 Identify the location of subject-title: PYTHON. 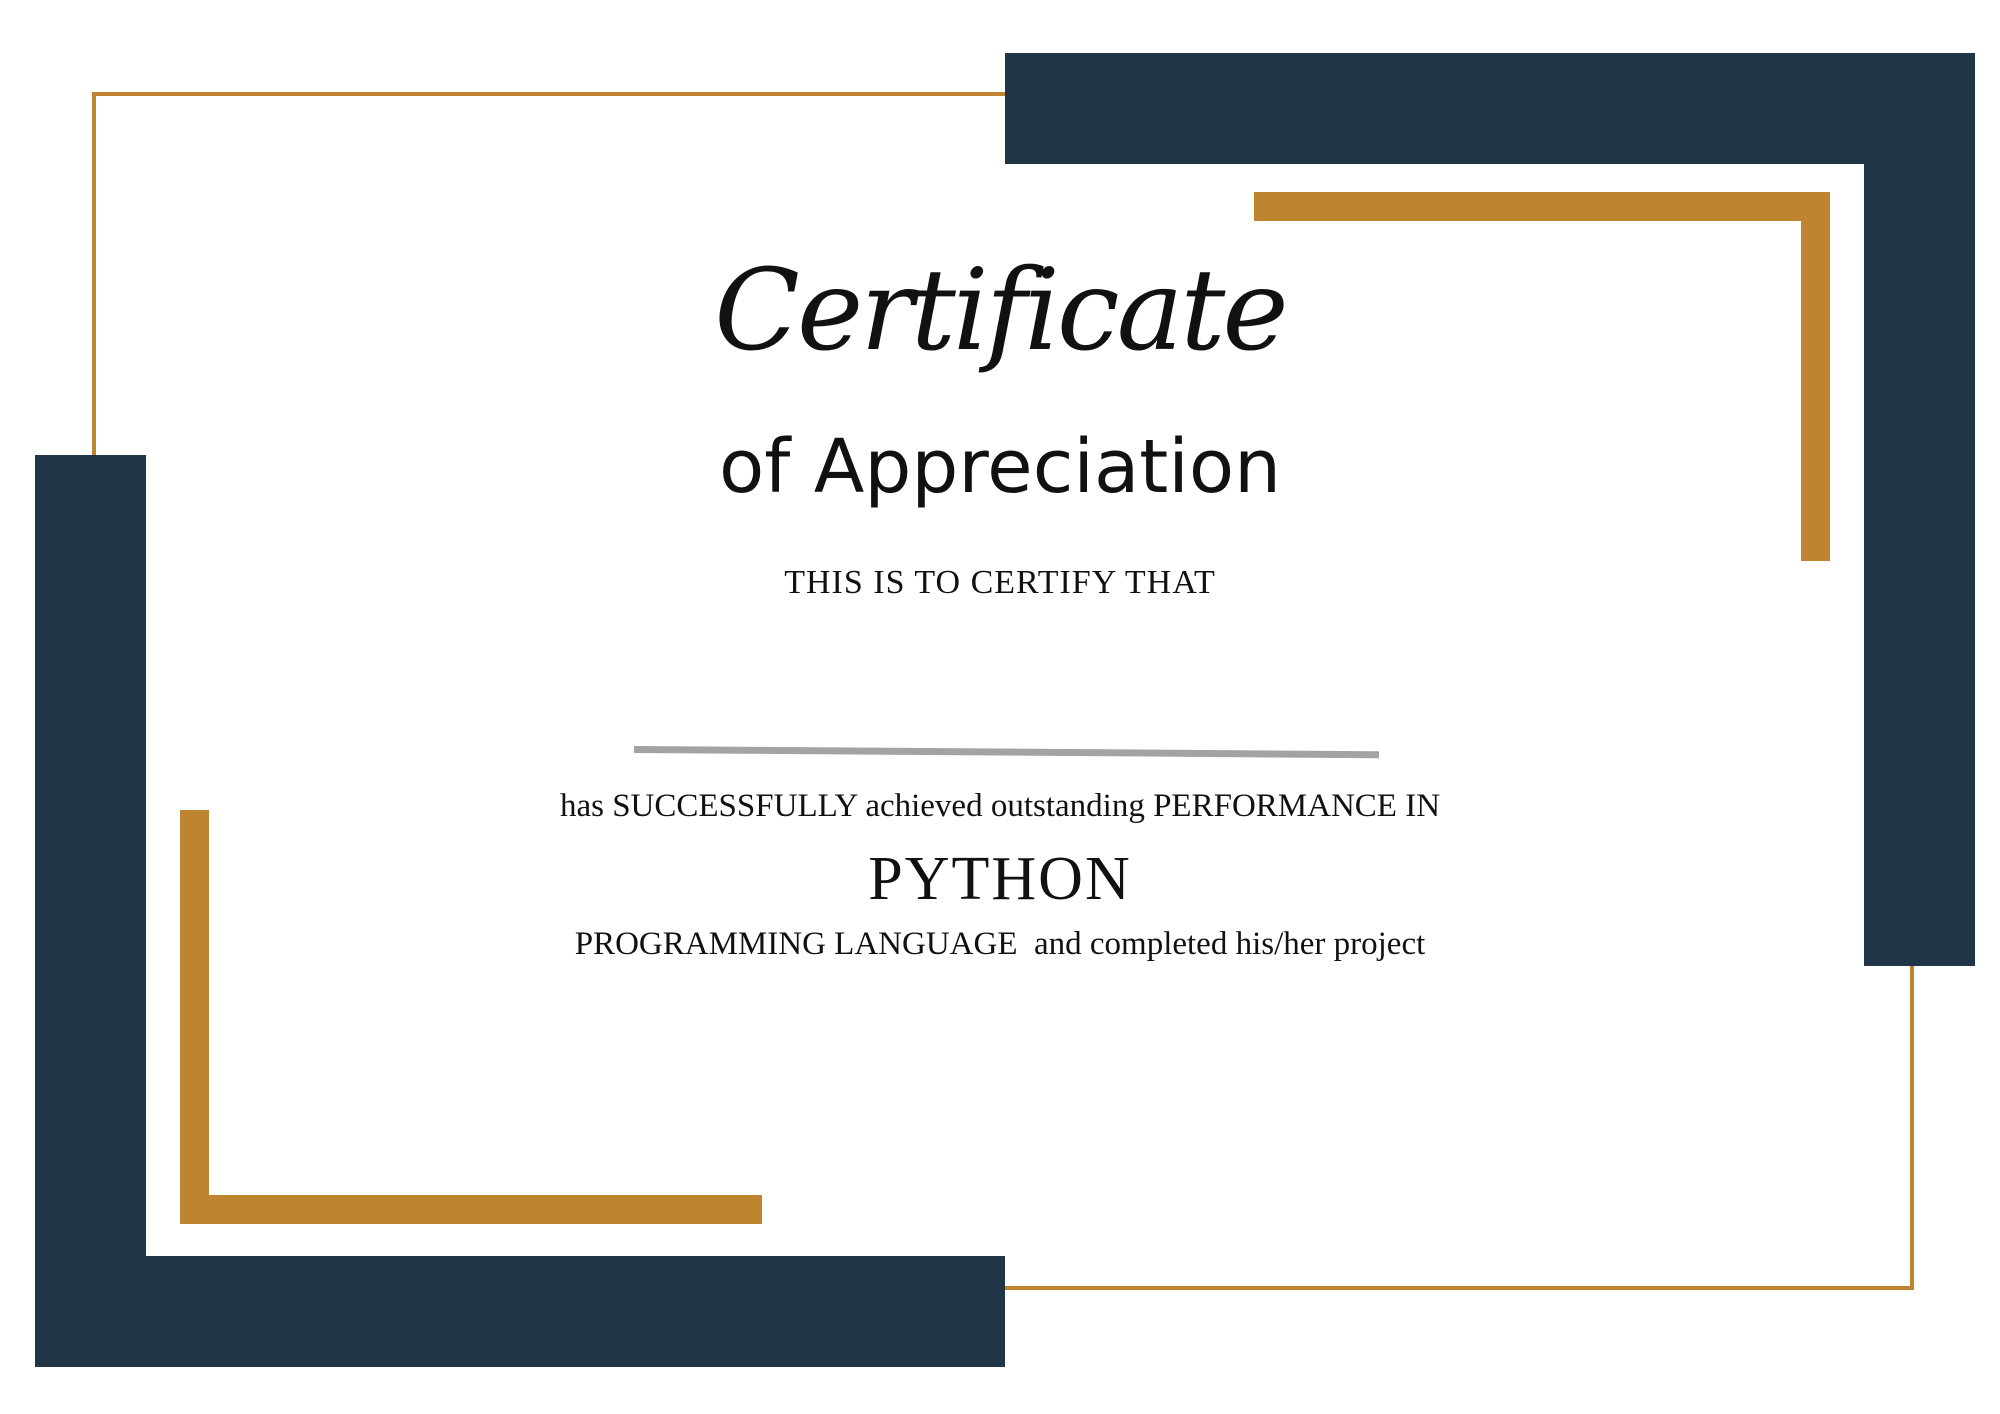
(1000, 879).